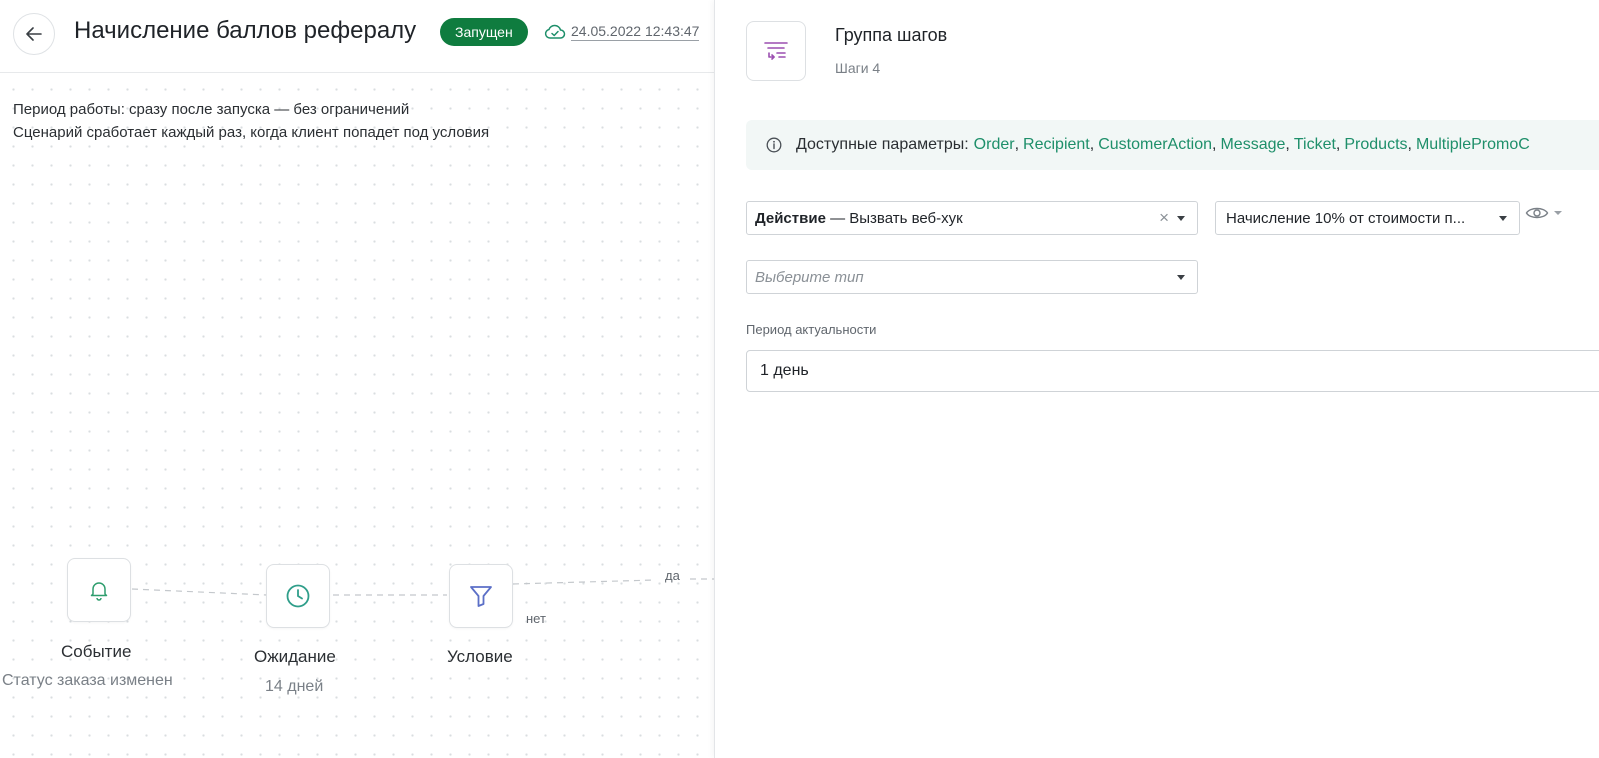 The image size is (1599, 758). Describe the element at coordinates (809, 277) in the screenshot. I see `type-select-placeholder: Выберите тип` at that location.